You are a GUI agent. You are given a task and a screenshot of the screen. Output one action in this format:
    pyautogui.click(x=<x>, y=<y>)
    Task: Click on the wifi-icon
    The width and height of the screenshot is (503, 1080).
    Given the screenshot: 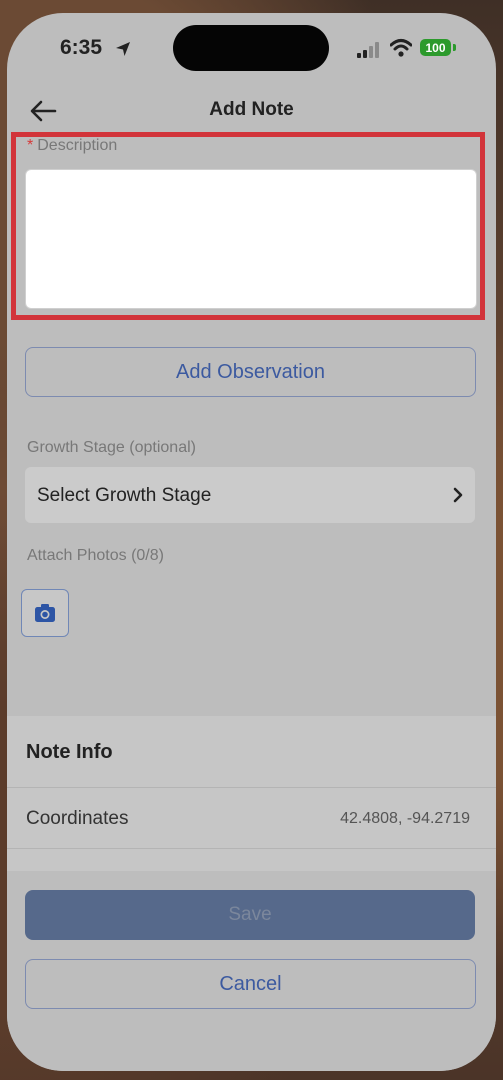 What is the action you would take?
    pyautogui.click(x=401, y=48)
    